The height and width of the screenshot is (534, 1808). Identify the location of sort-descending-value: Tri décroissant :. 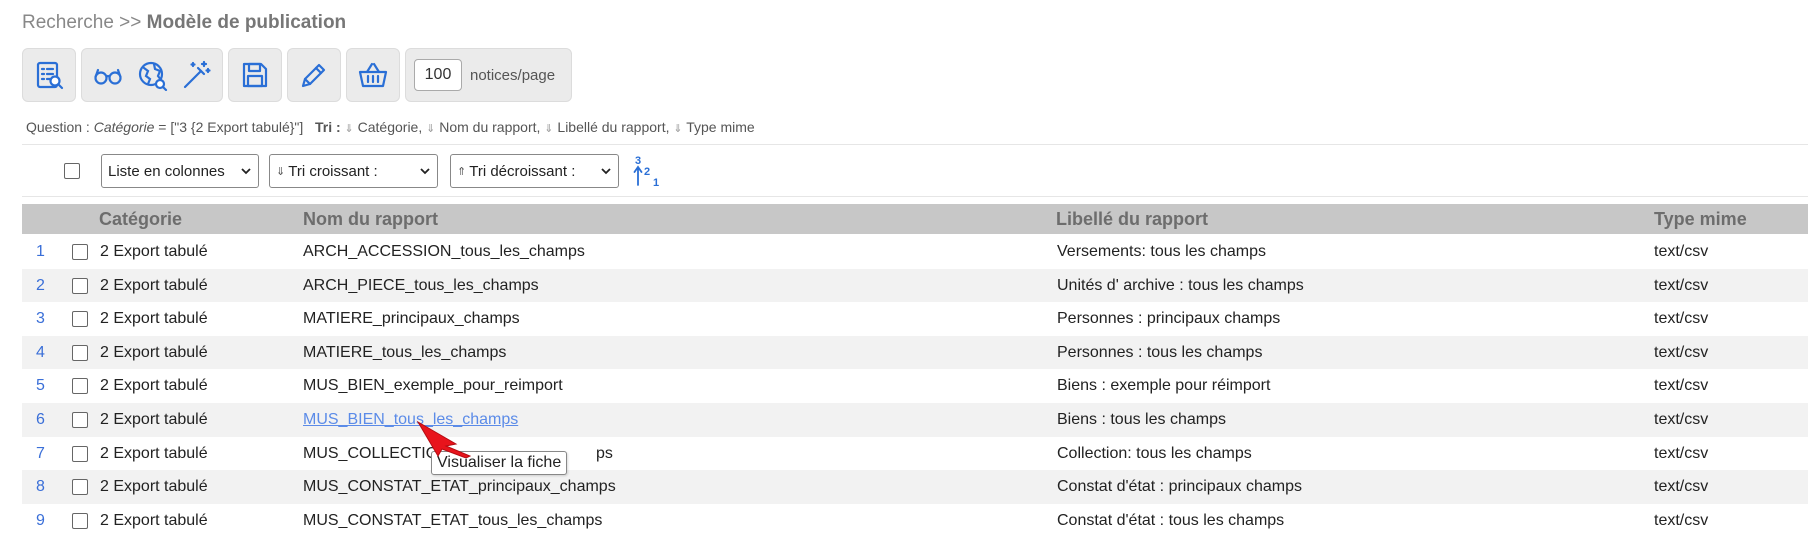
(522, 171).